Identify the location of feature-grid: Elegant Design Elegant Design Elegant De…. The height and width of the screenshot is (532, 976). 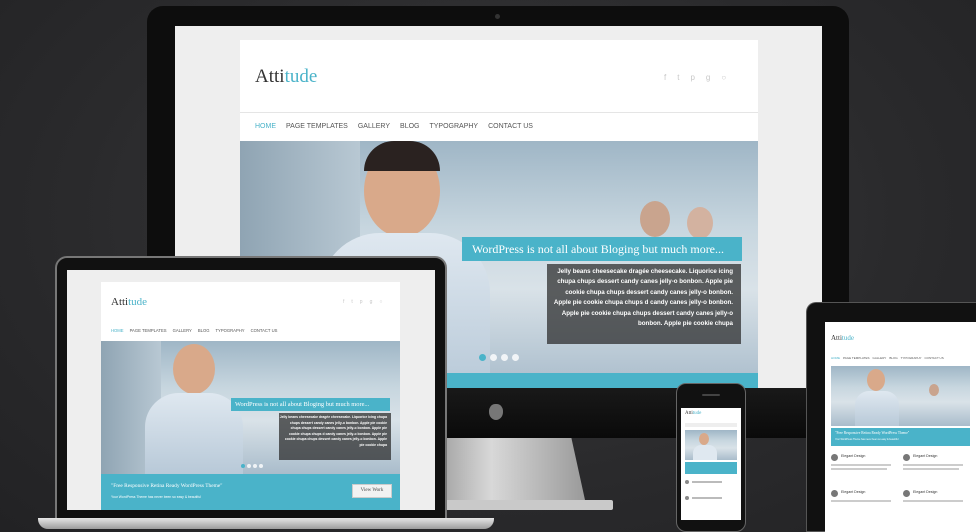
(900, 492).